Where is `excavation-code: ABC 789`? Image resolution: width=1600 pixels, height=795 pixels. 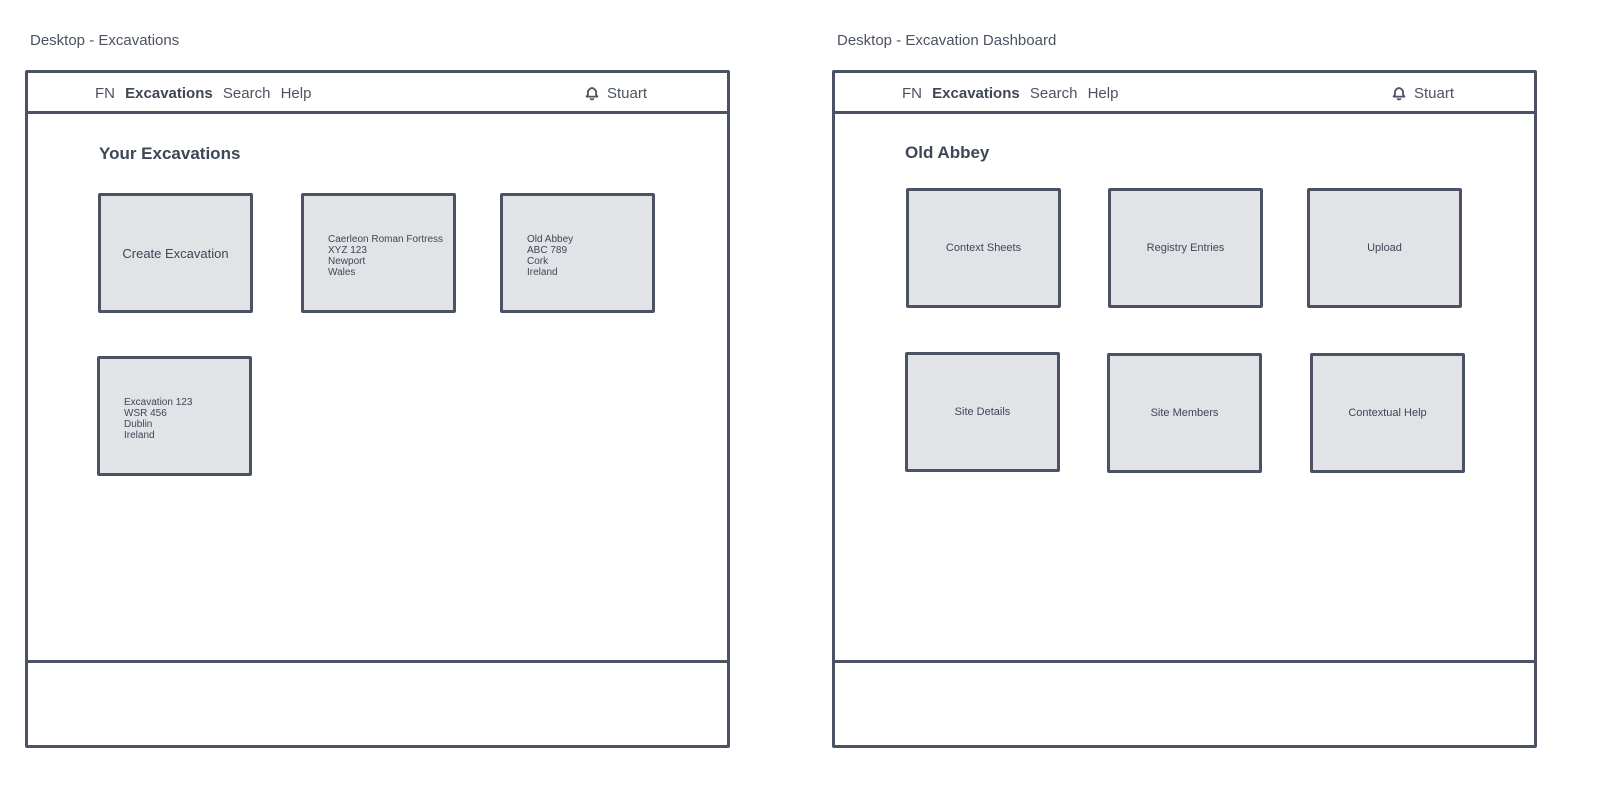
excavation-code: ABC 789 is located at coordinates (547, 250).